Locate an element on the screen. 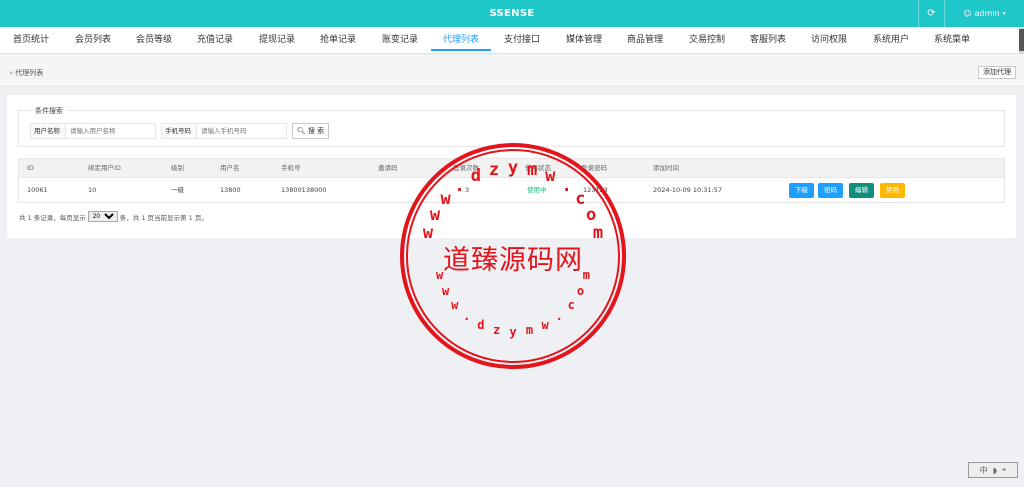 This screenshot has width=1024, height=487. ime-chinese-icon: 中 is located at coordinates (983, 470).